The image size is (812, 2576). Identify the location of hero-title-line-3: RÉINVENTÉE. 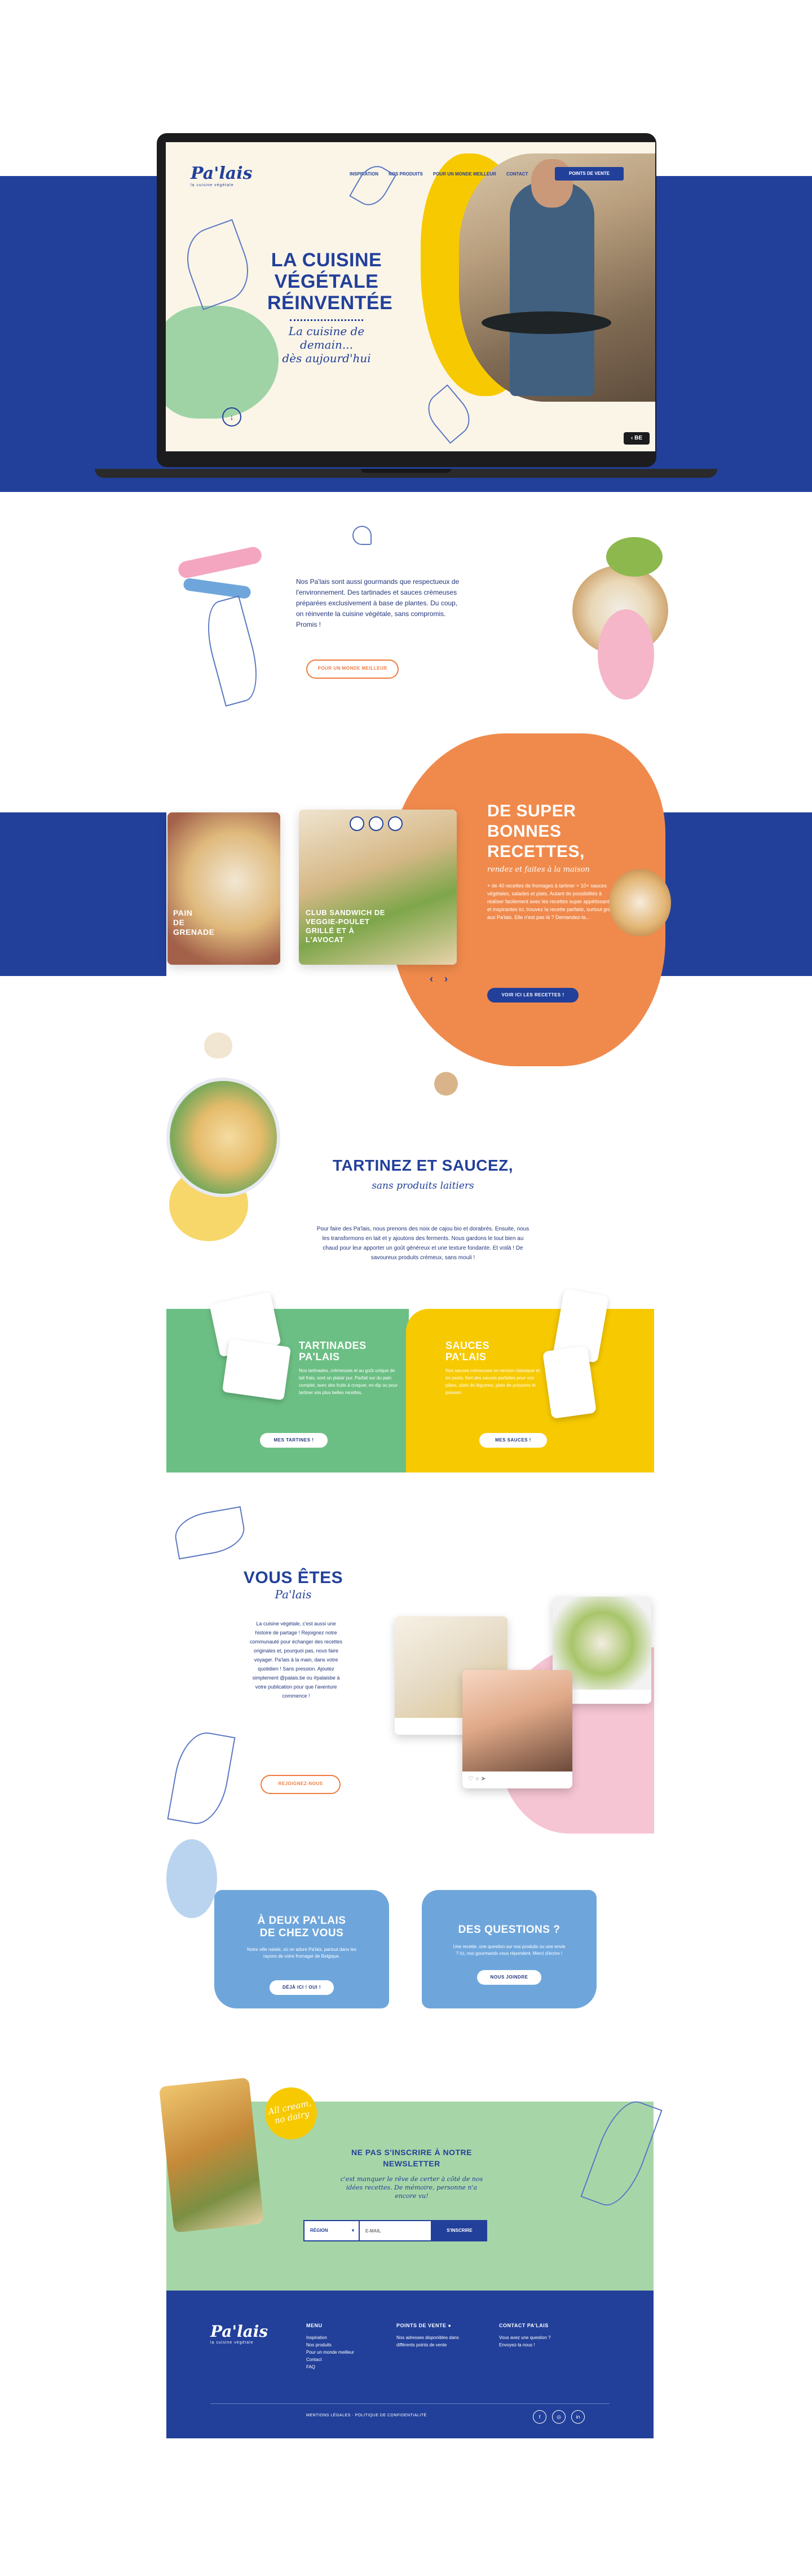
(330, 303).